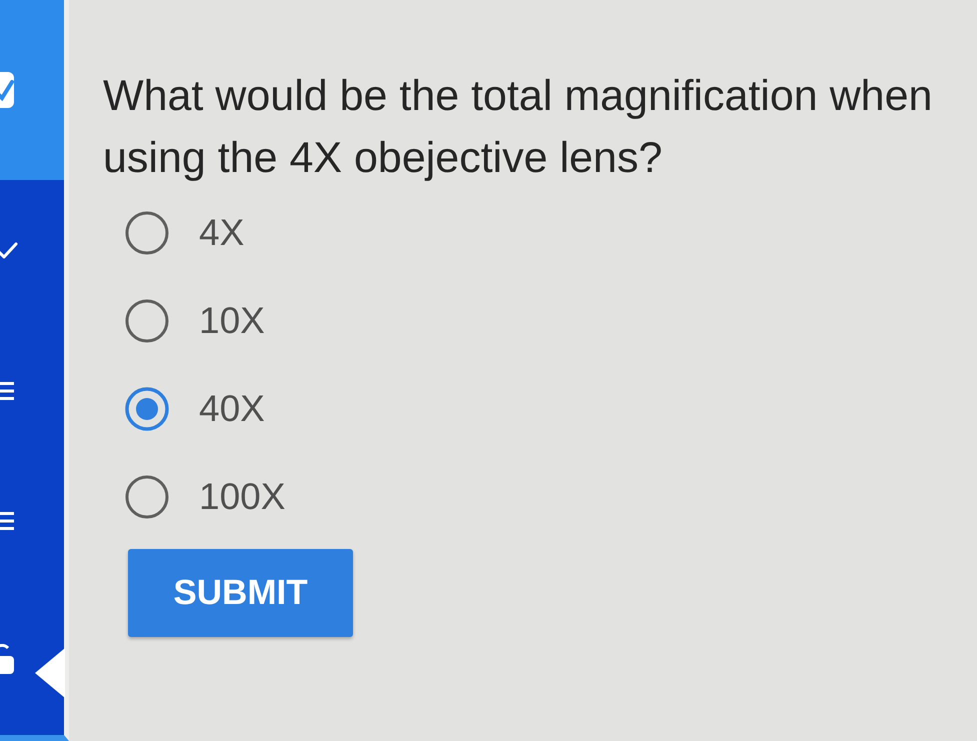  I want to click on answer-option: 100X, so click(551, 497).